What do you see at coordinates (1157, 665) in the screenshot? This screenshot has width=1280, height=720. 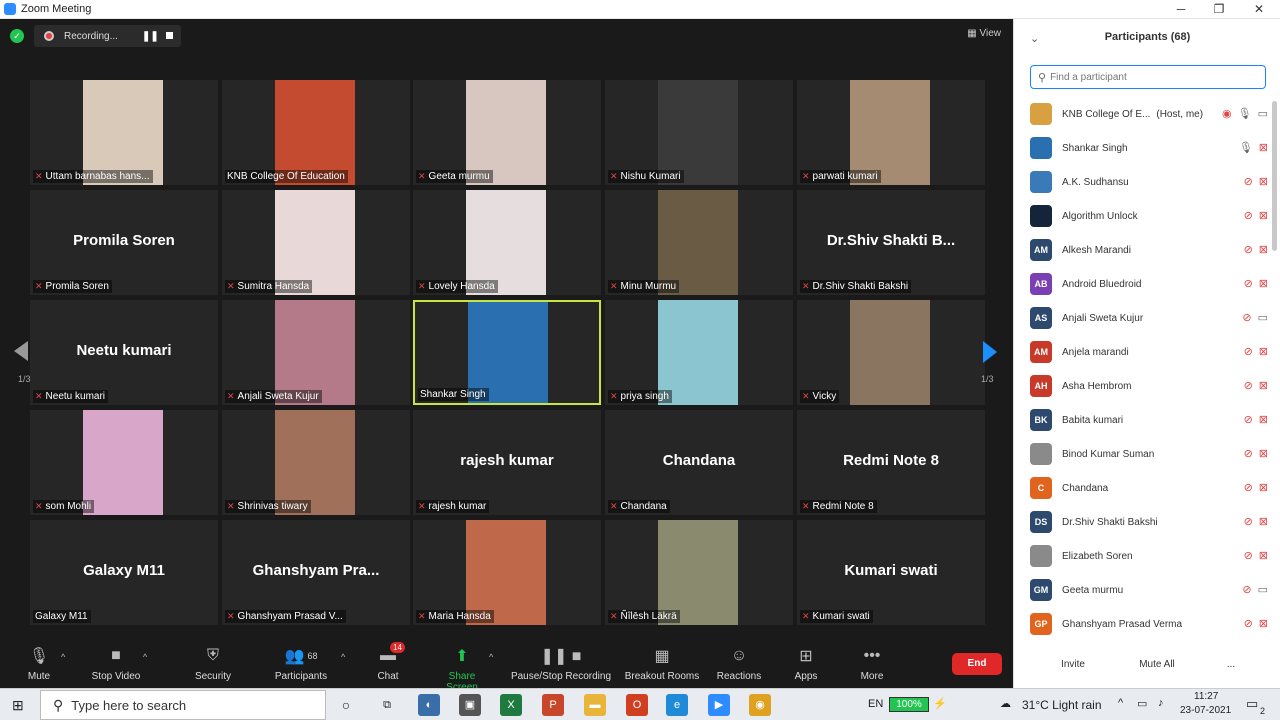 I see `mute-all-button: Mute All` at bounding box center [1157, 665].